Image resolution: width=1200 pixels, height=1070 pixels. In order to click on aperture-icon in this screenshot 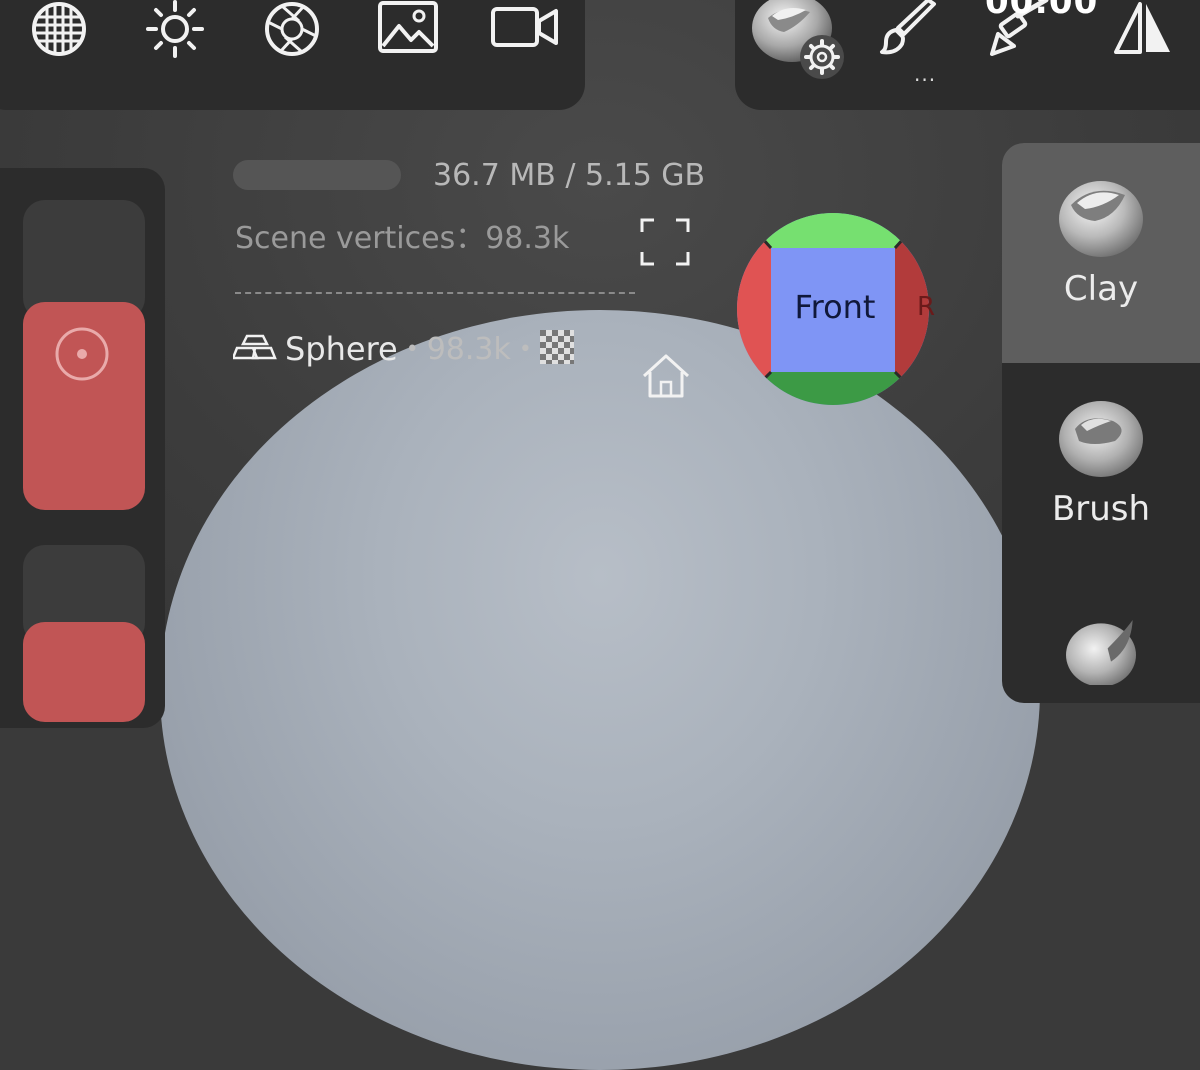, I will do `click(292, 29)`.